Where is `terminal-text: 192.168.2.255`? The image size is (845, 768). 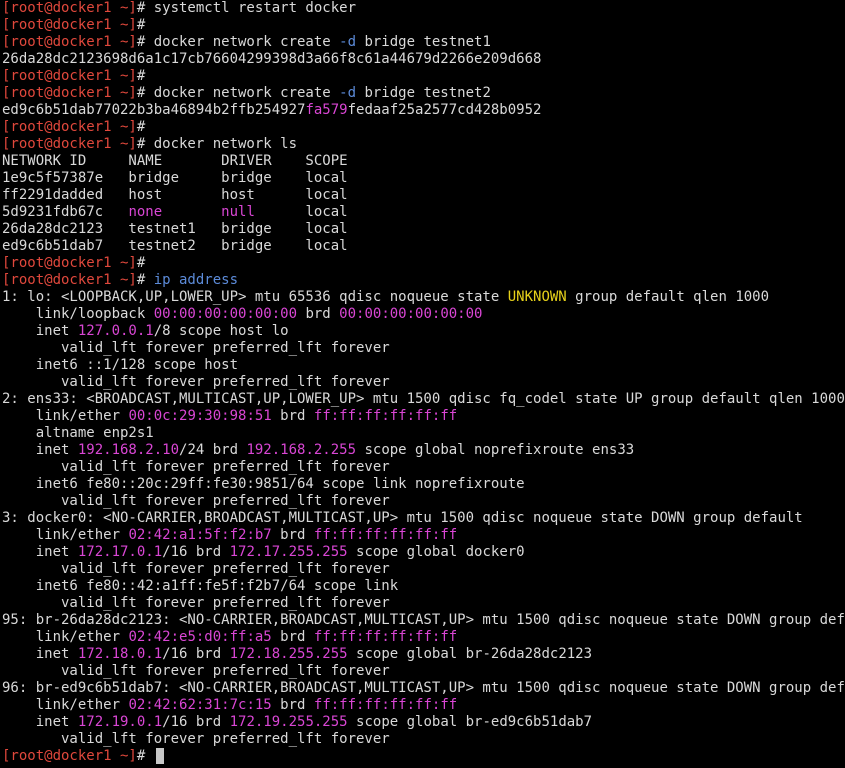
terminal-text: 192.168.2.255 is located at coordinates (301, 450).